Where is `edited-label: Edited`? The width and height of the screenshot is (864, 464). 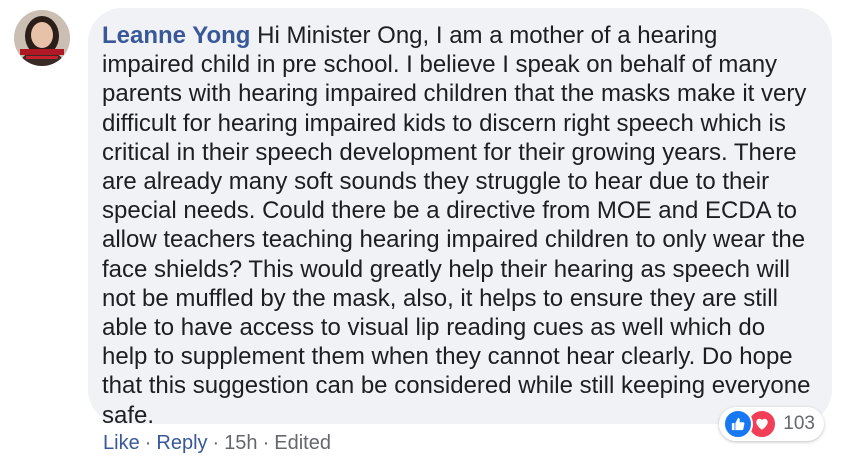 edited-label: Edited is located at coordinates (302, 443).